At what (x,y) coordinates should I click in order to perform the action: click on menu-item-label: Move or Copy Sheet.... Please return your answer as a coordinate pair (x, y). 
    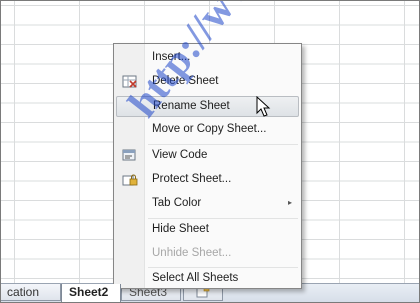
    Looking at the image, I should click on (209, 129).